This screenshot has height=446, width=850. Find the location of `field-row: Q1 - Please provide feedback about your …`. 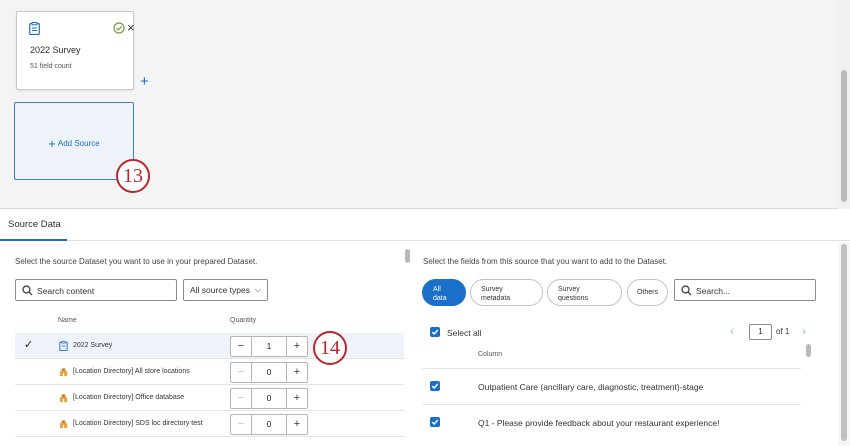

field-row: Q1 - Please provide feedback about your … is located at coordinates (611, 422).